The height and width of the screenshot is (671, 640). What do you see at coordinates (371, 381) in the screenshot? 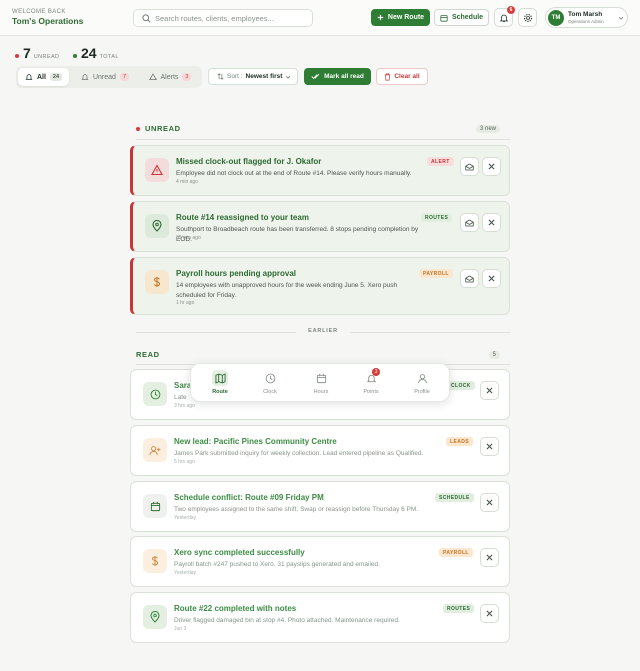
I see `nav-points: 3 Points` at bounding box center [371, 381].